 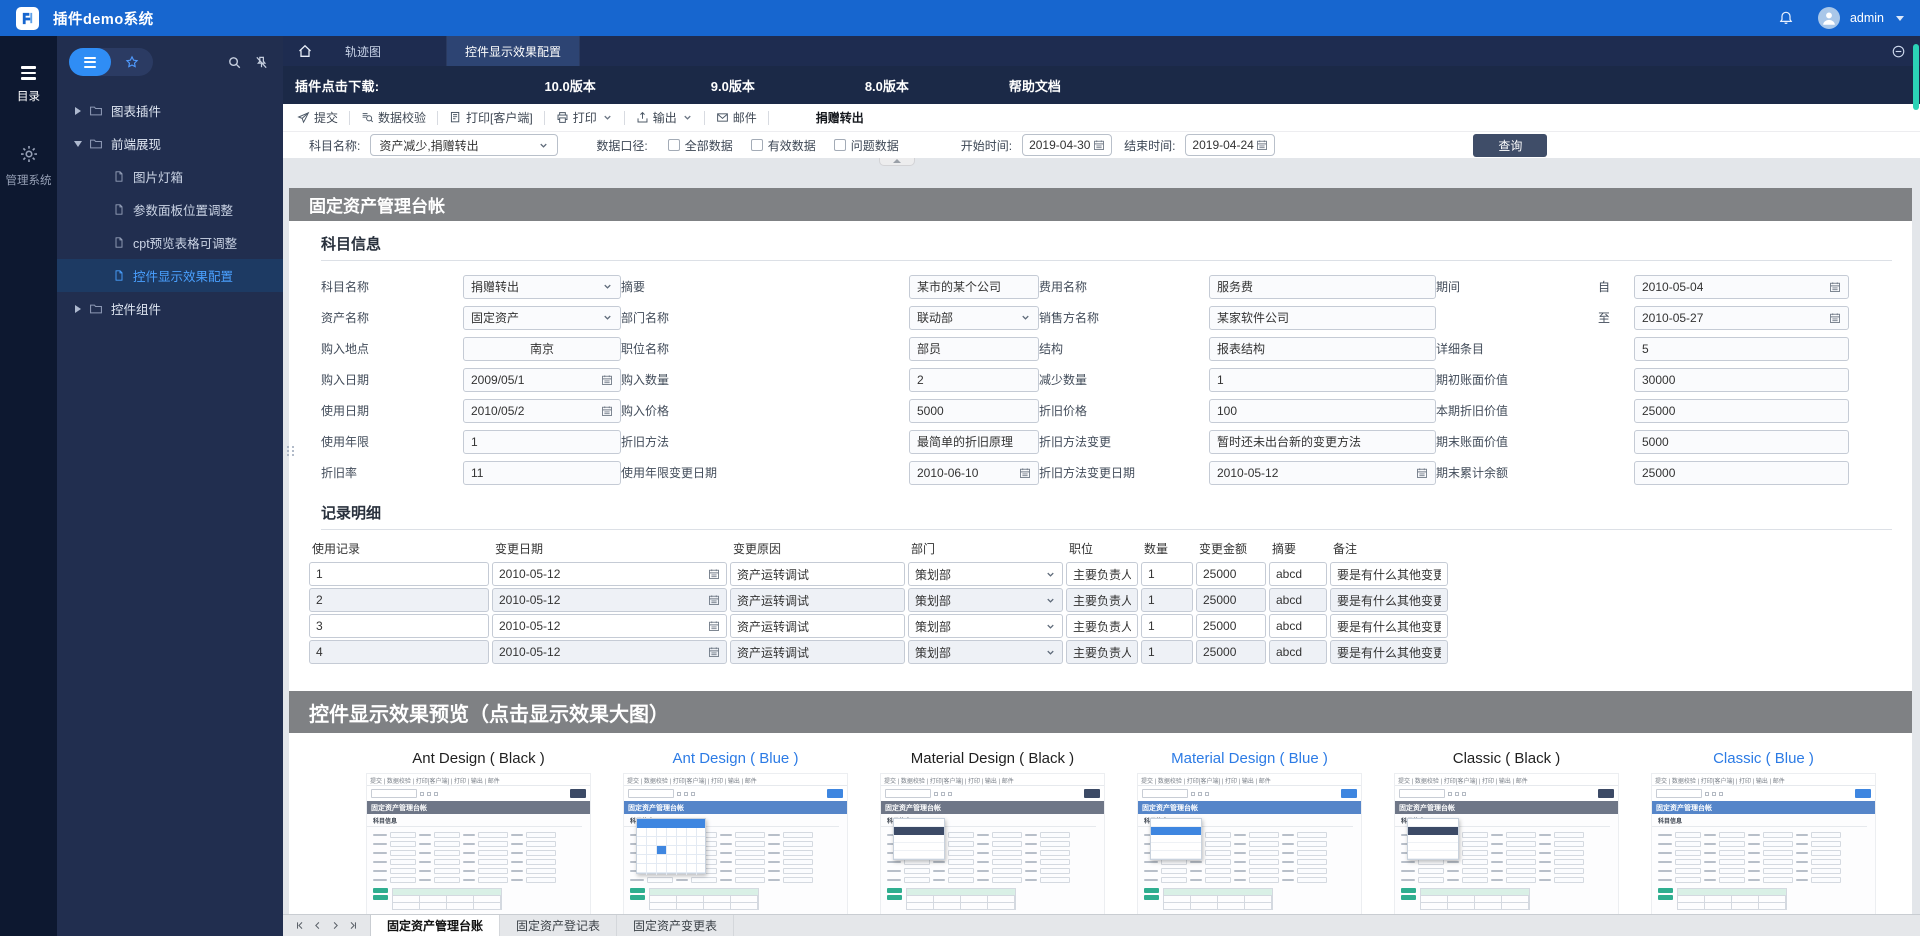 What do you see at coordinates (897, 162) in the screenshot?
I see `param-collapse-handle` at bounding box center [897, 162].